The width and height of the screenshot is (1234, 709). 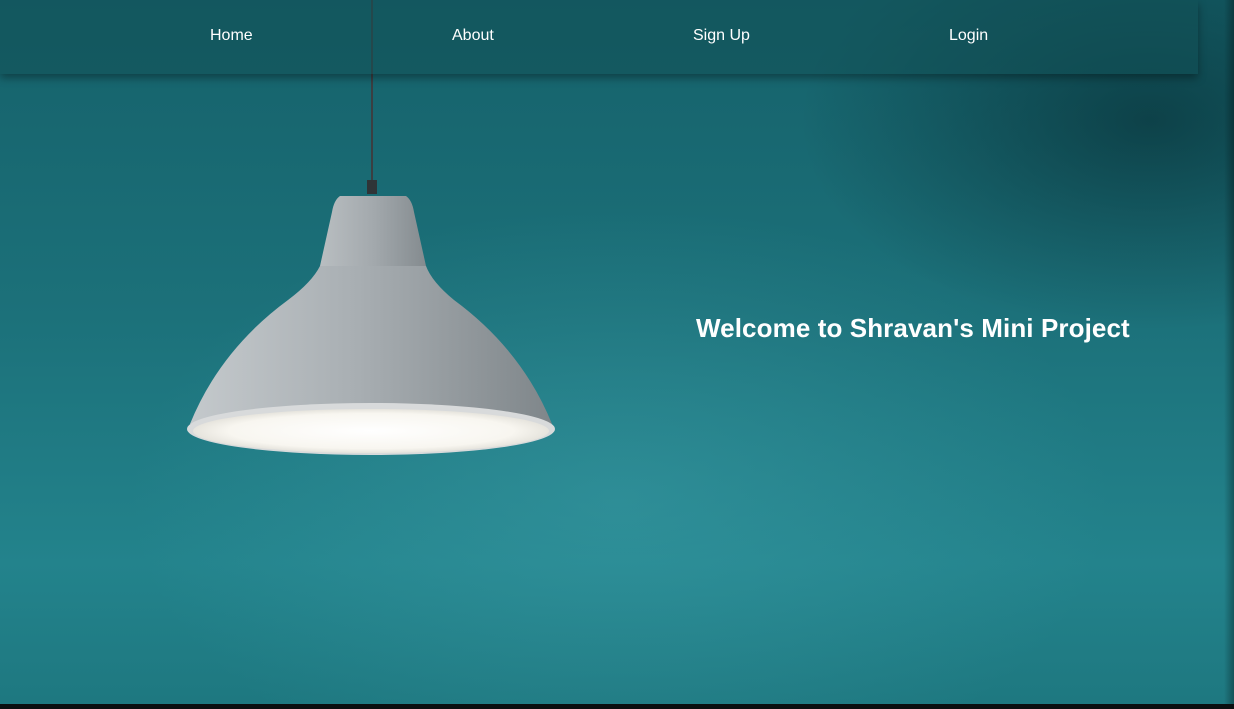 I want to click on nav-link-sign-up: Sign Up, so click(x=721, y=36).